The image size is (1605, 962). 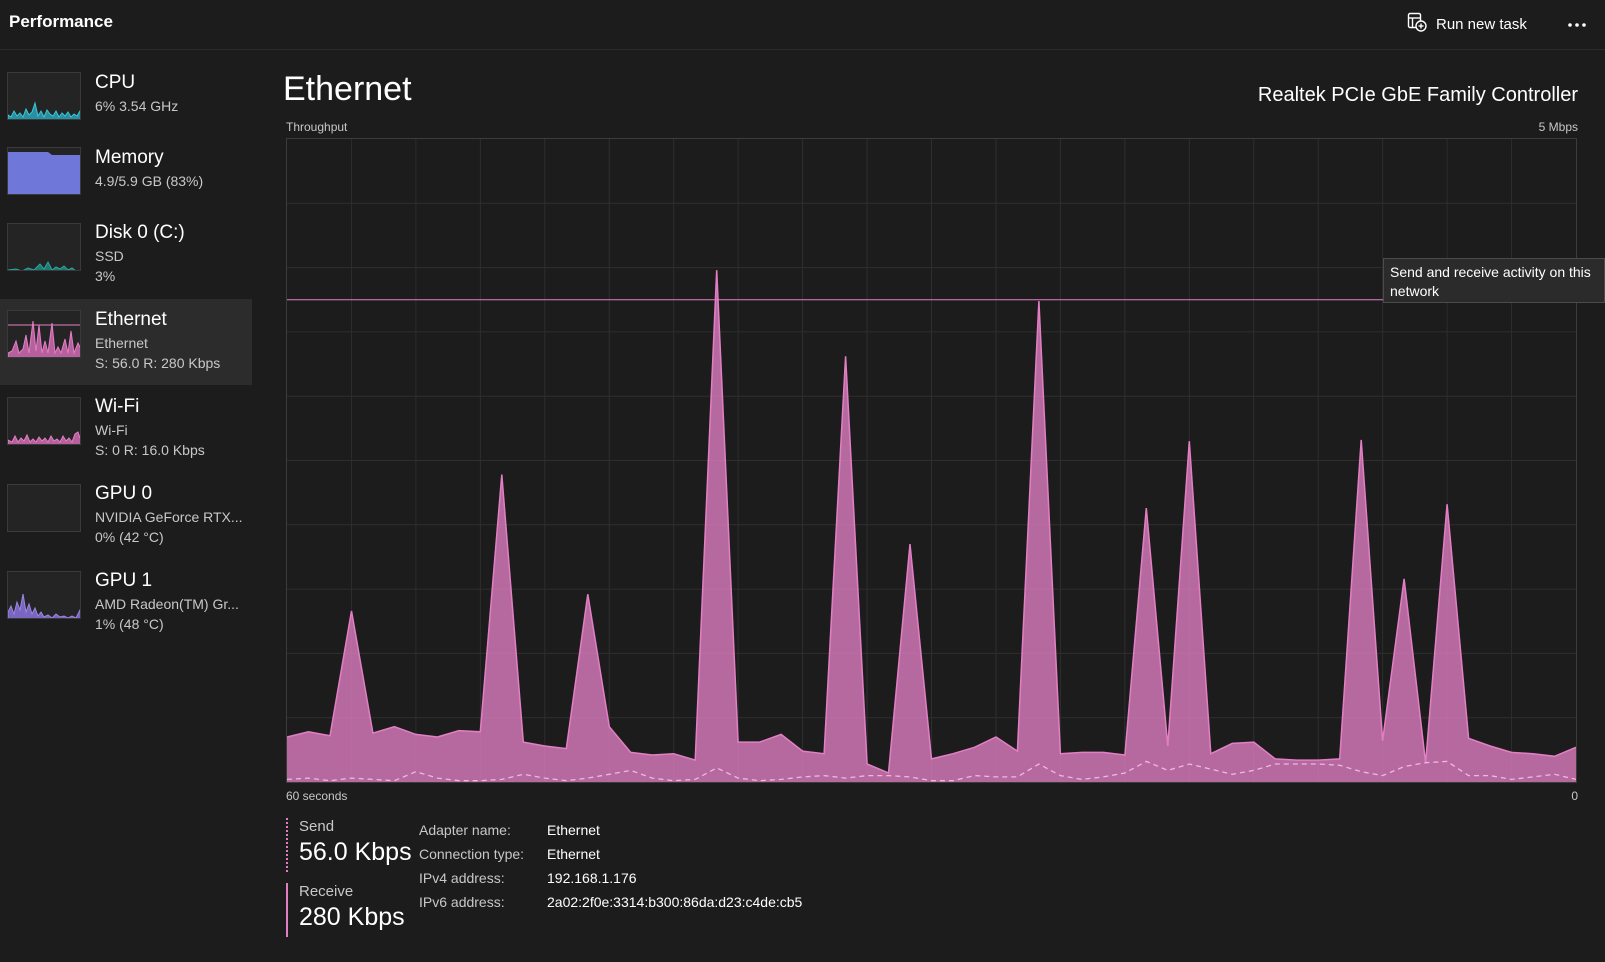 I want to click on more-options-button, so click(x=1577, y=24).